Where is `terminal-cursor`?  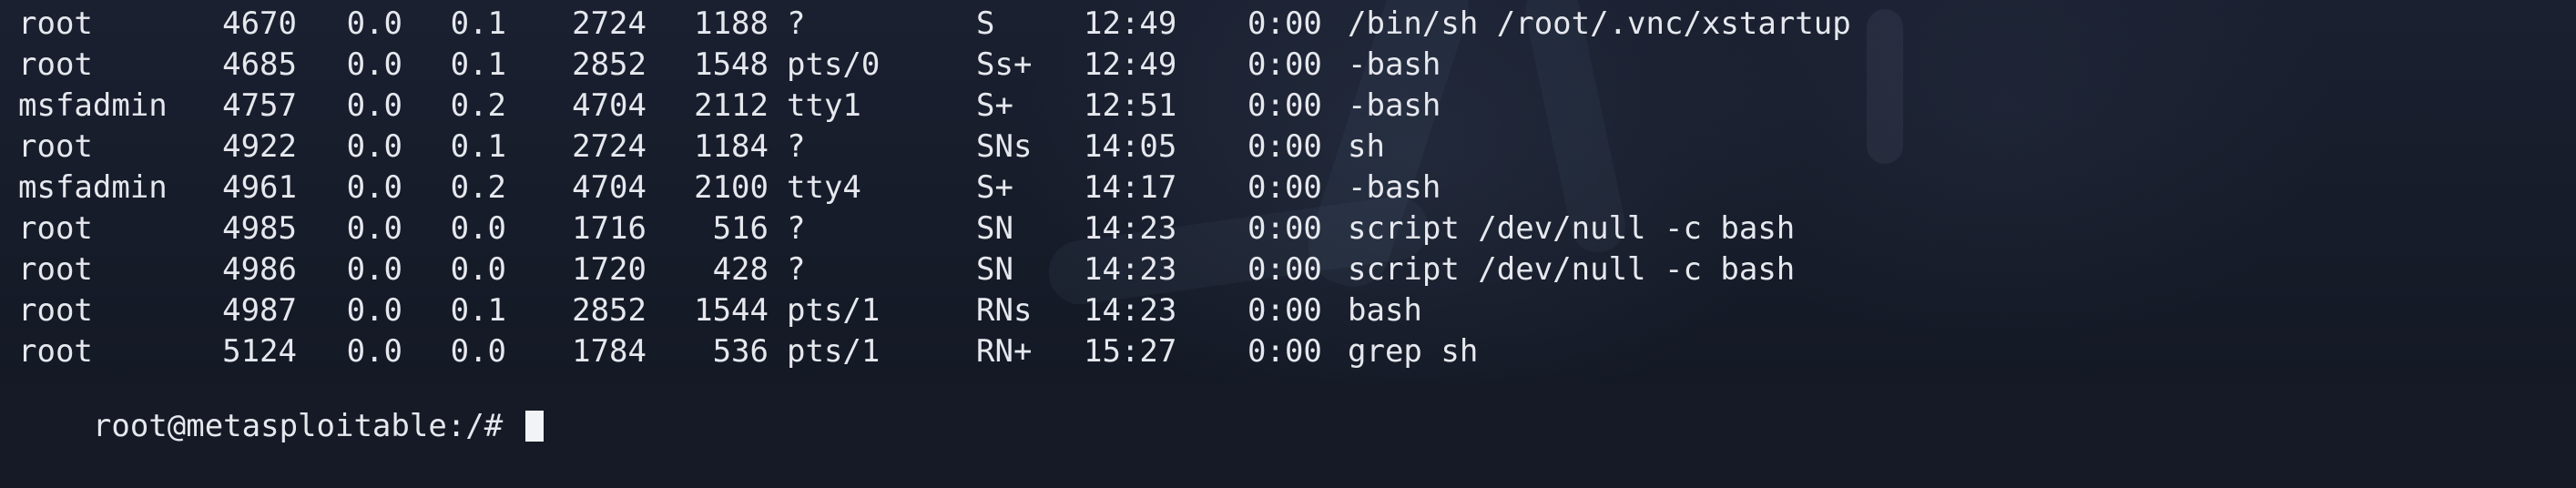
terminal-cursor is located at coordinates (534, 427).